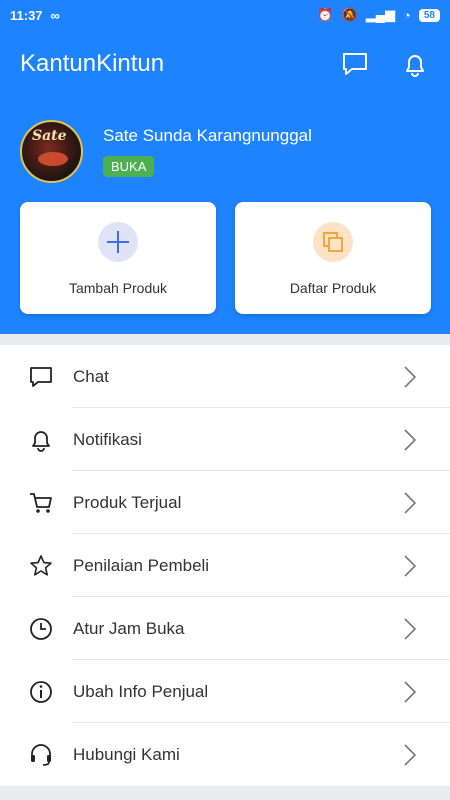  Describe the element at coordinates (225, 754) in the screenshot. I see `menu-item-contact-us: Hubungi Kami` at that location.